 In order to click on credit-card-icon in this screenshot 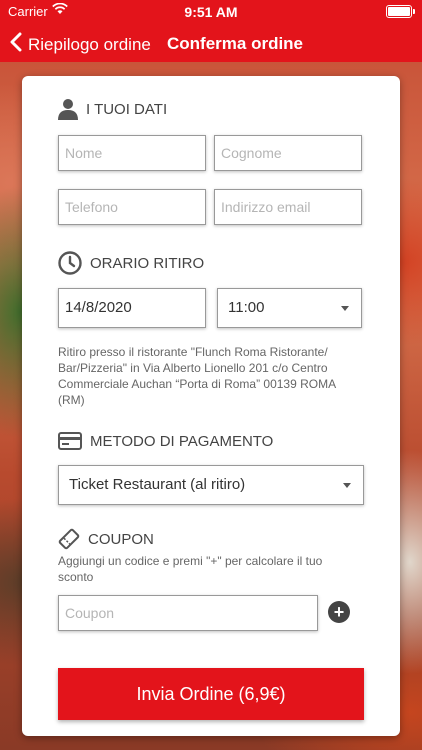, I will do `click(70, 441)`.